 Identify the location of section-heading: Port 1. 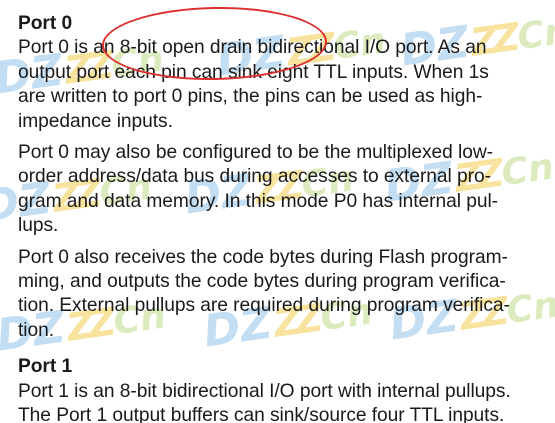
(45, 367).